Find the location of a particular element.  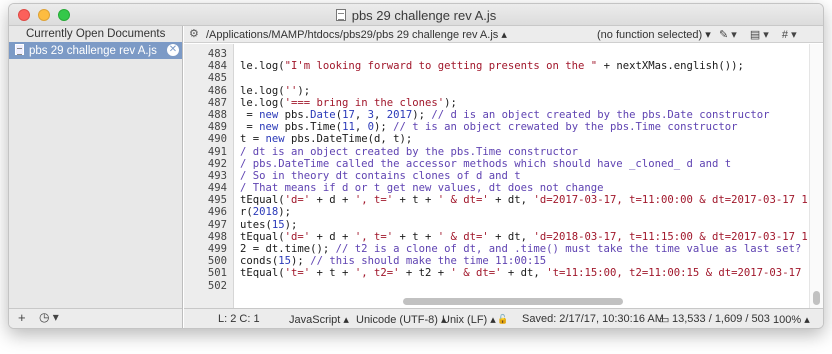

code-token-number: 2018 is located at coordinates (265, 212).